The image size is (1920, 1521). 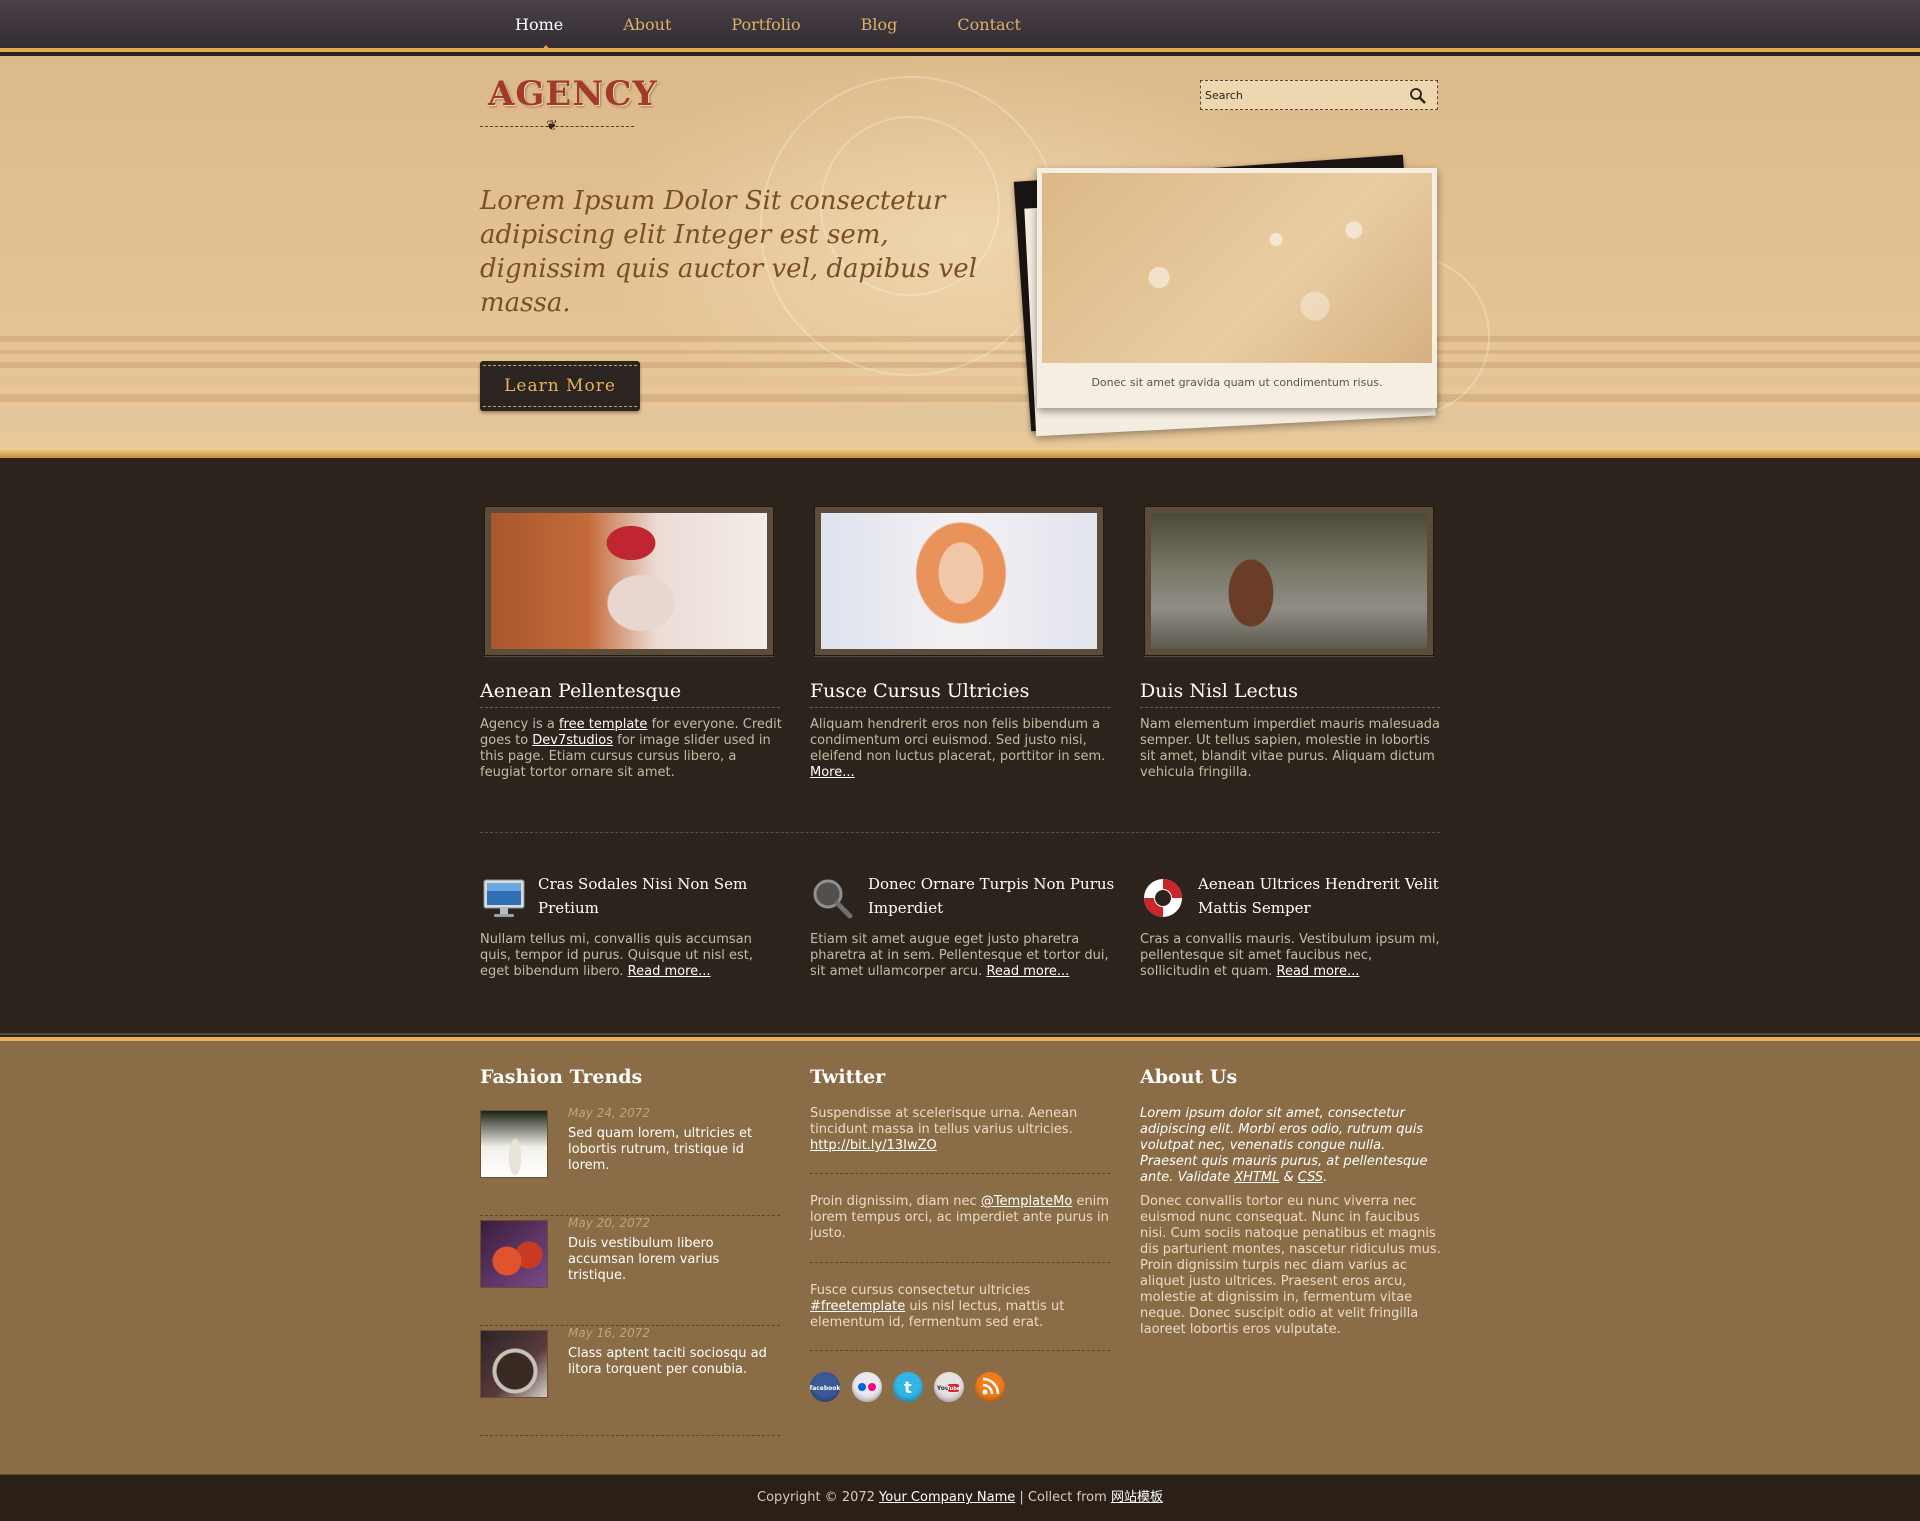 I want to click on nav-item-portfolio: Portfolio, so click(x=765, y=26).